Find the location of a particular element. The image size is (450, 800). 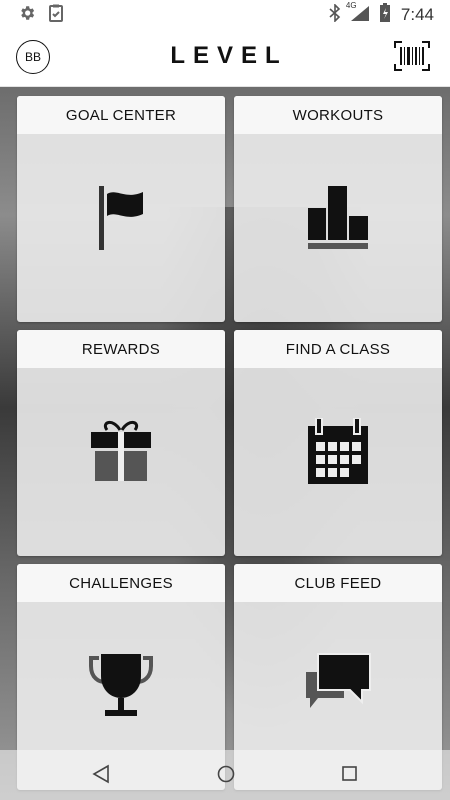

system-nav-bar is located at coordinates (225, 775).